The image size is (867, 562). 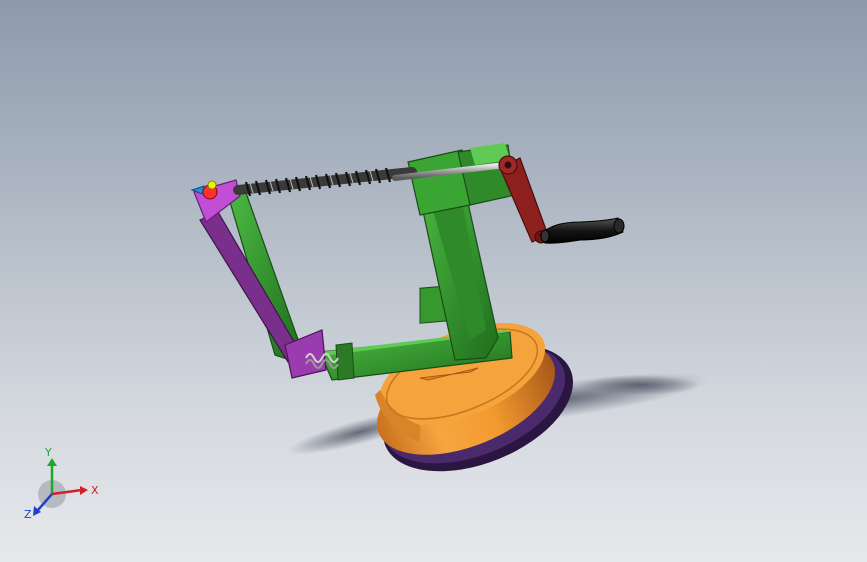 I want to click on x-axis-arrow, so click(x=84, y=490).